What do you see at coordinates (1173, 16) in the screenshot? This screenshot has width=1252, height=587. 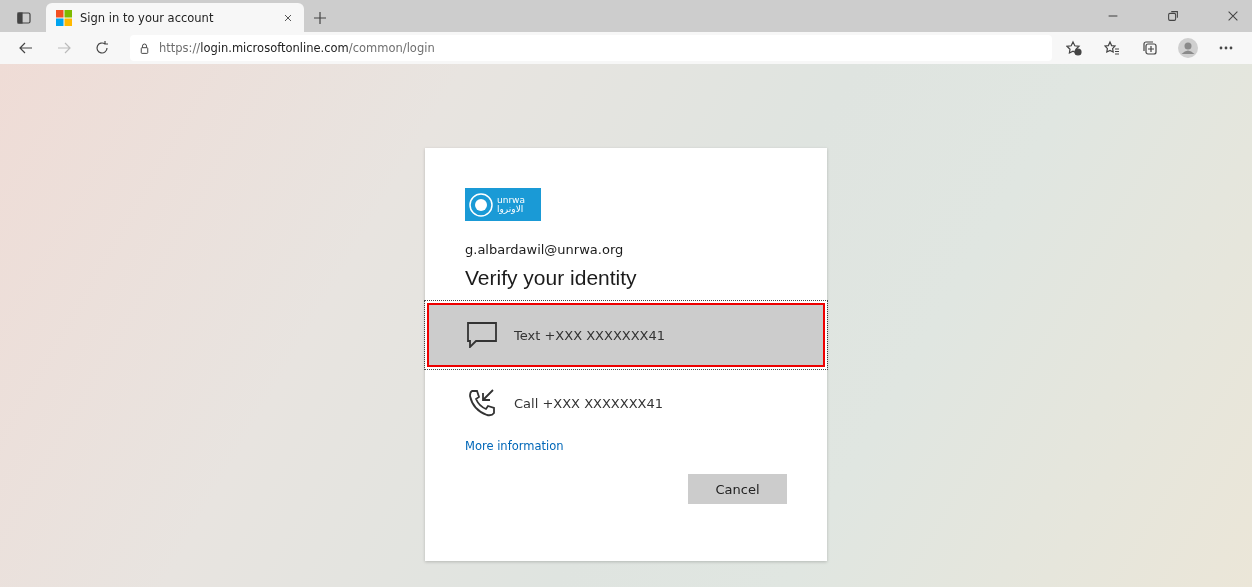 I see `restore-icon` at bounding box center [1173, 16].